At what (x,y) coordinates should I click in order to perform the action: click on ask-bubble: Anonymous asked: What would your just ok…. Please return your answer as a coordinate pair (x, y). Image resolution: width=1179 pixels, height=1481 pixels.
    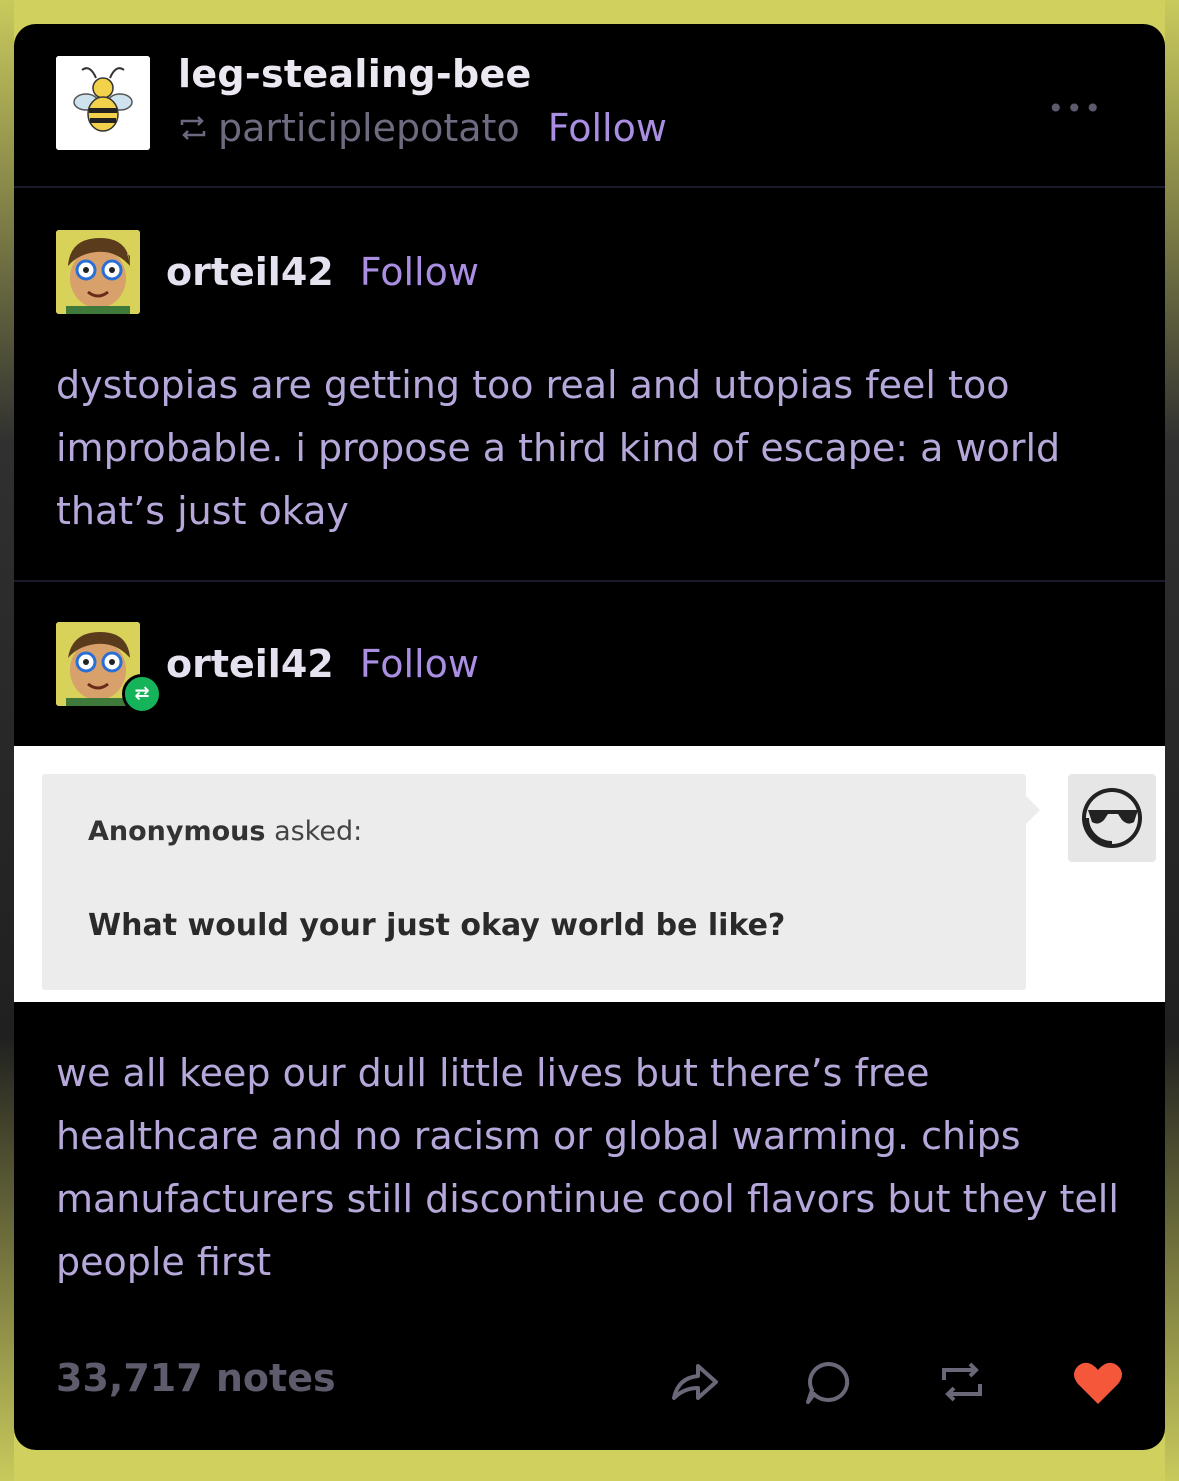
    Looking at the image, I should click on (541, 882).